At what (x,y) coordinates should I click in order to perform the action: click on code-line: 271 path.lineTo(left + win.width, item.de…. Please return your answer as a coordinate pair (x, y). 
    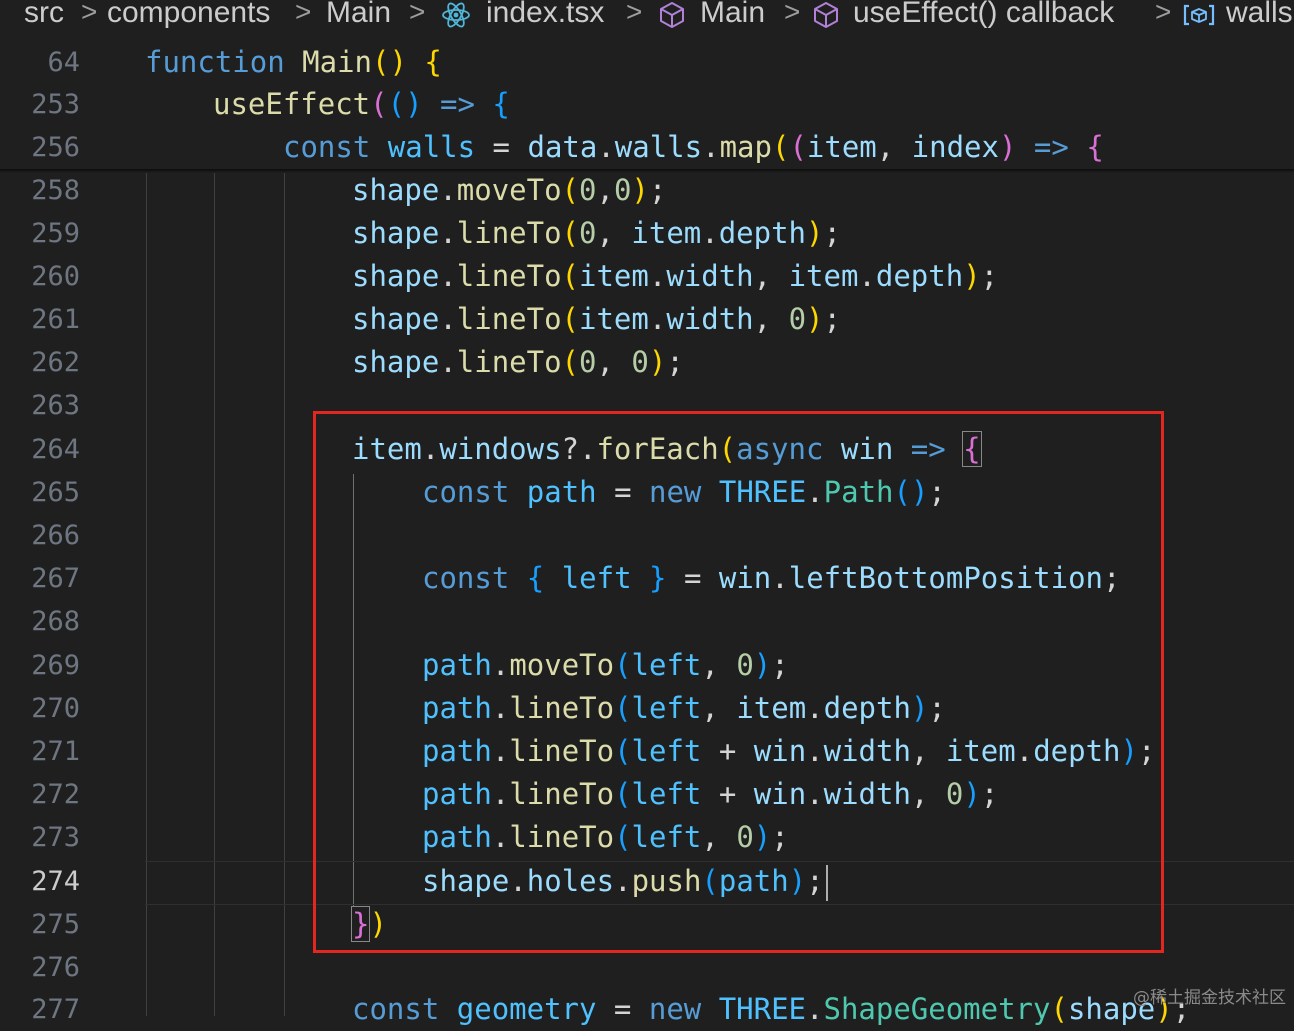
    Looking at the image, I should click on (647, 751).